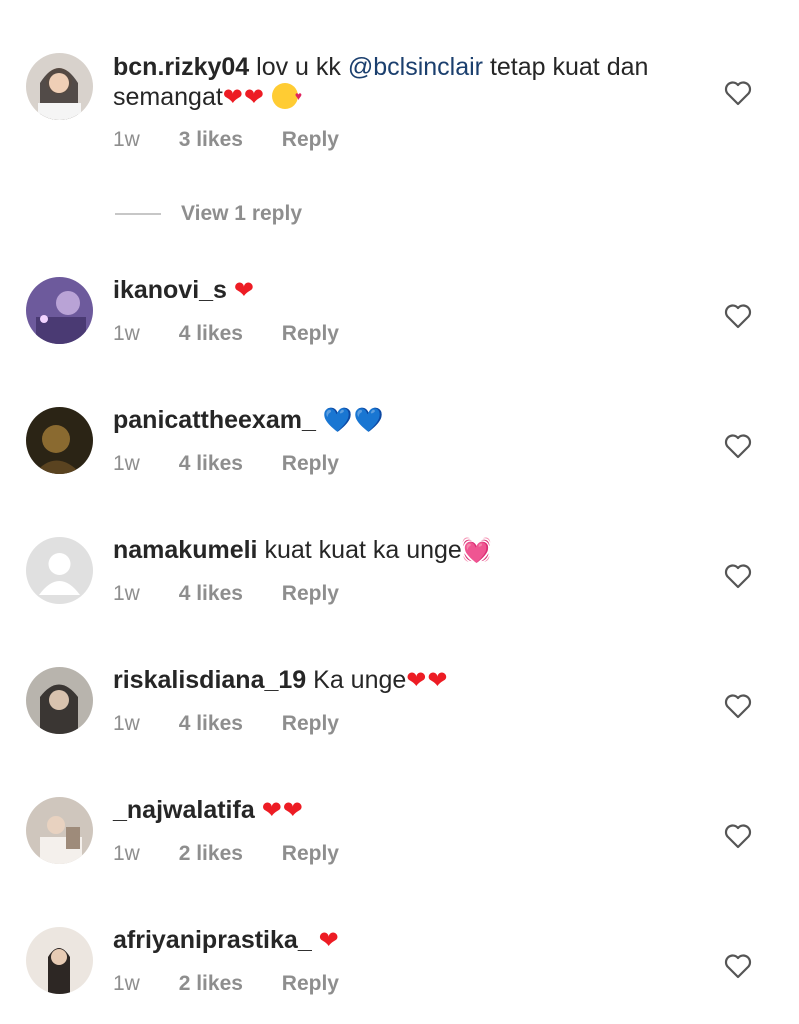  I want to click on view-replies-button: View 1 reply, so click(208, 214).